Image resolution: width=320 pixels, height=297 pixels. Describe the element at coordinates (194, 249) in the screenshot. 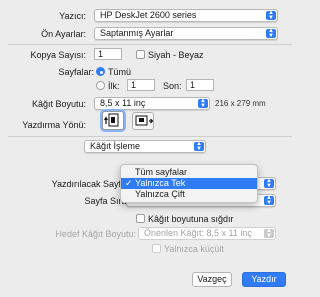

I see `scale-down-label: Yalnızca küçült` at that location.